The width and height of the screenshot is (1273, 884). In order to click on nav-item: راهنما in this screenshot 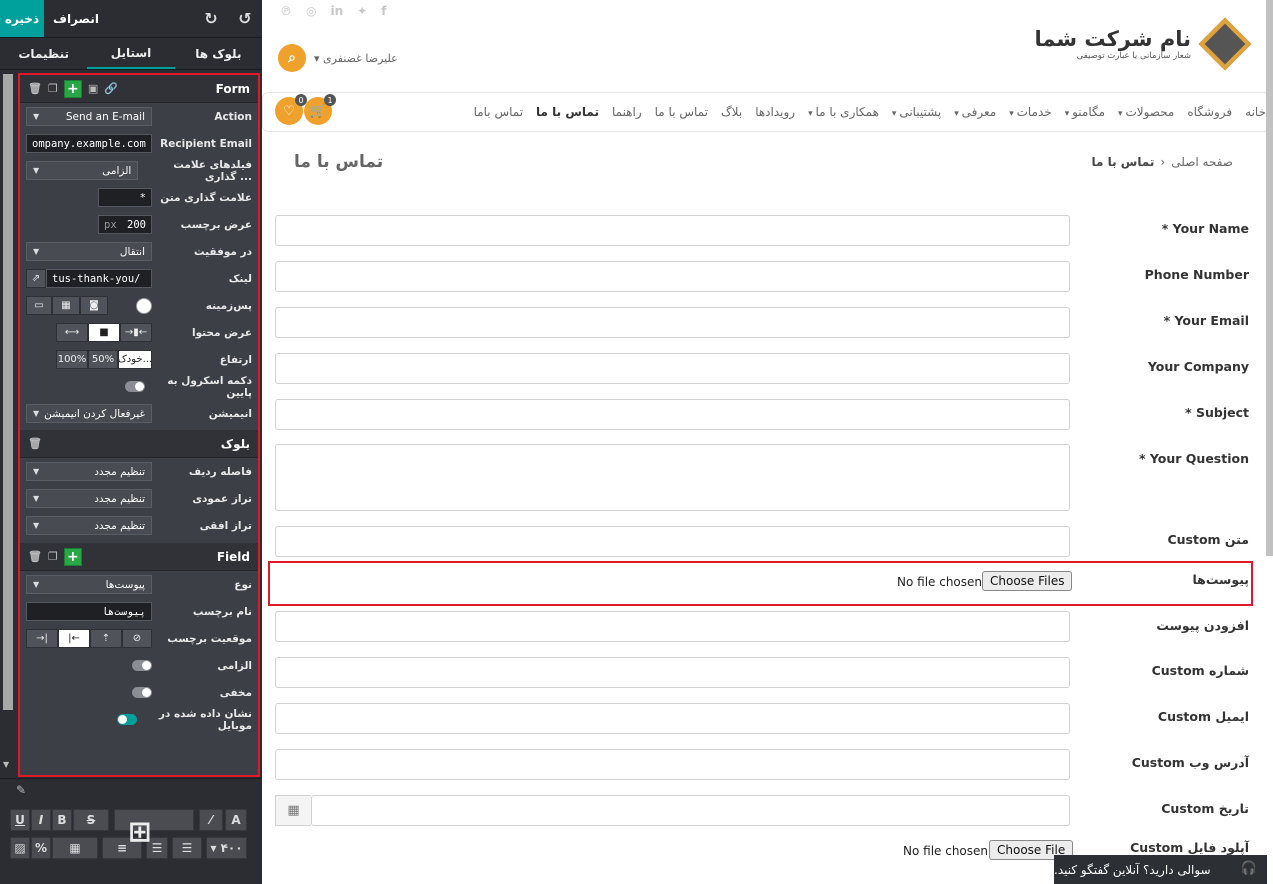, I will do `click(627, 112)`.